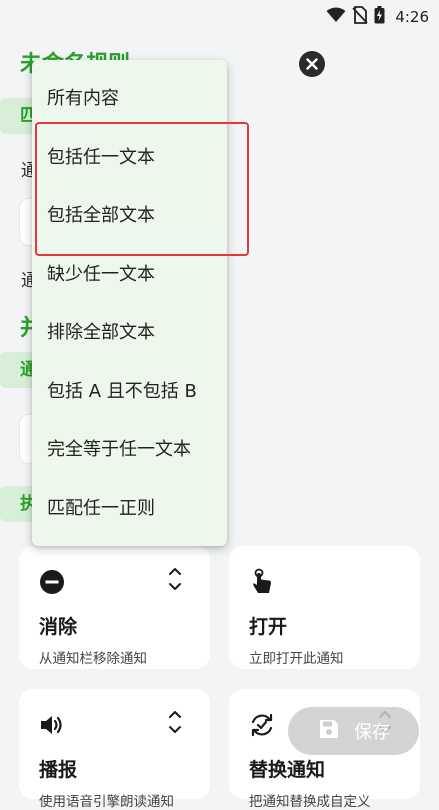 The width and height of the screenshot is (439, 810). I want to click on close-icon, so click(312, 64).